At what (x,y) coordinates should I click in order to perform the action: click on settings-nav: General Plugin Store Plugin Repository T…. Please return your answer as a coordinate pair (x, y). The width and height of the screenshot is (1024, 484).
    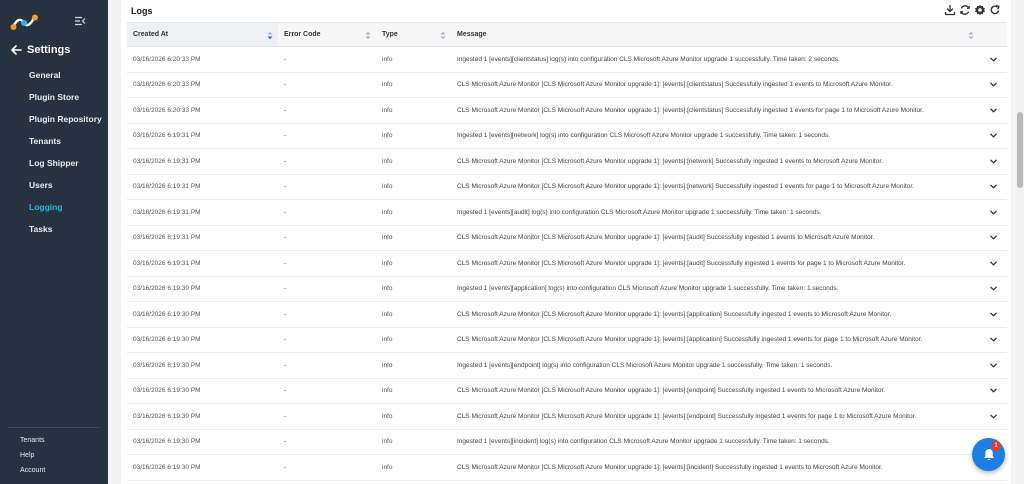
    Looking at the image, I should click on (54, 152).